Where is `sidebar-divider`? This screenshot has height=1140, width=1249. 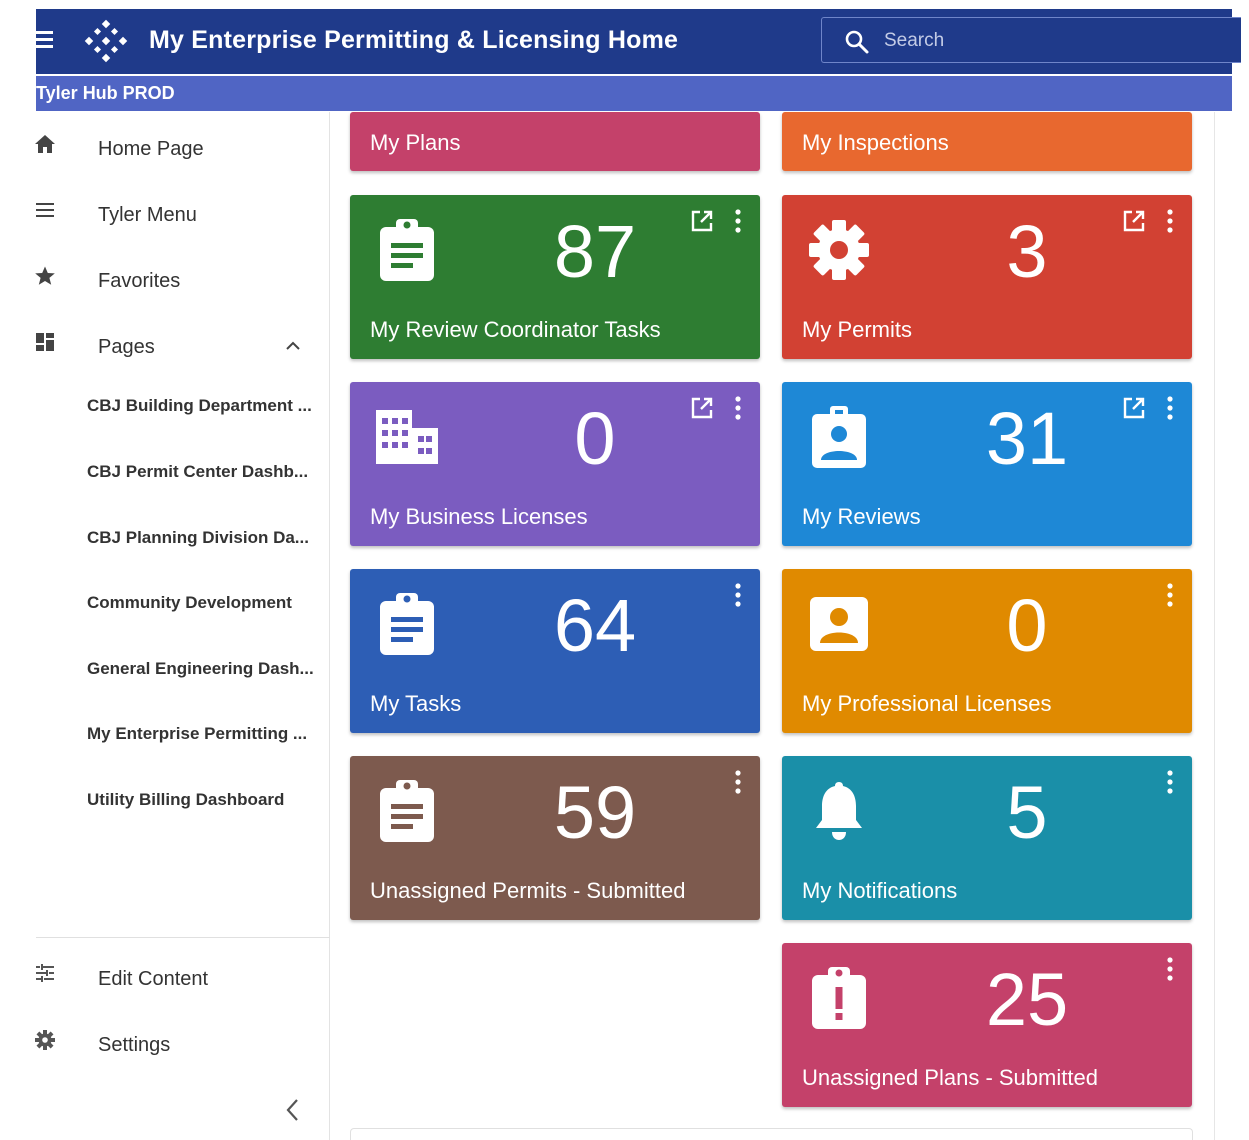 sidebar-divider is located at coordinates (183, 937).